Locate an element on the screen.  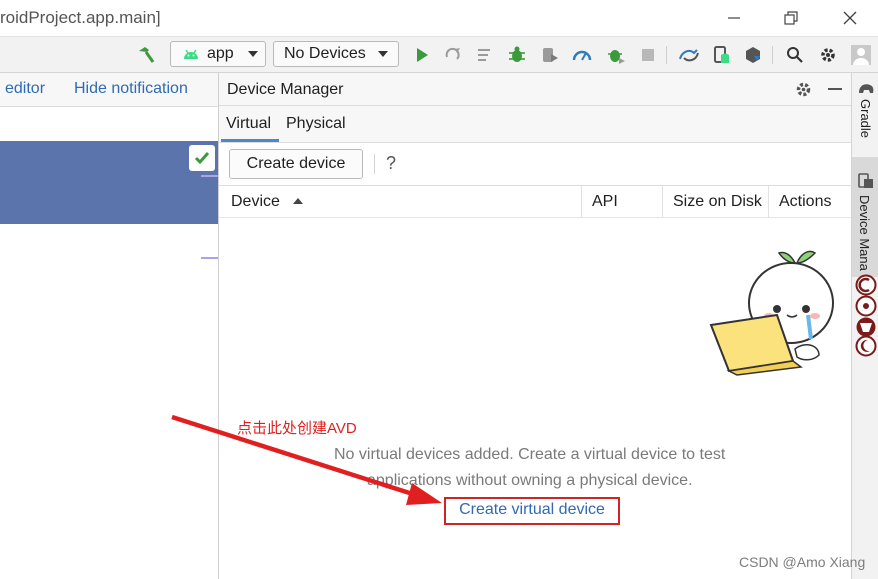
hammer-icon is located at coordinates (147, 54).